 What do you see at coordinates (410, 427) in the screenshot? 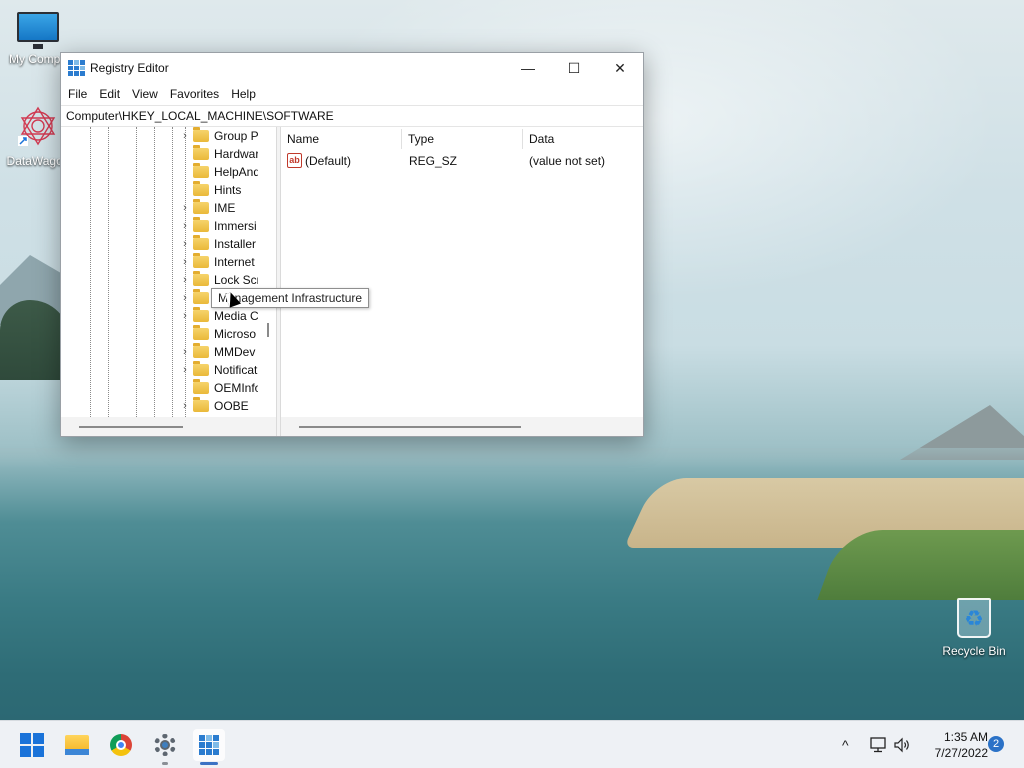
I see `values-horizontal-scroll-thumb` at bounding box center [410, 427].